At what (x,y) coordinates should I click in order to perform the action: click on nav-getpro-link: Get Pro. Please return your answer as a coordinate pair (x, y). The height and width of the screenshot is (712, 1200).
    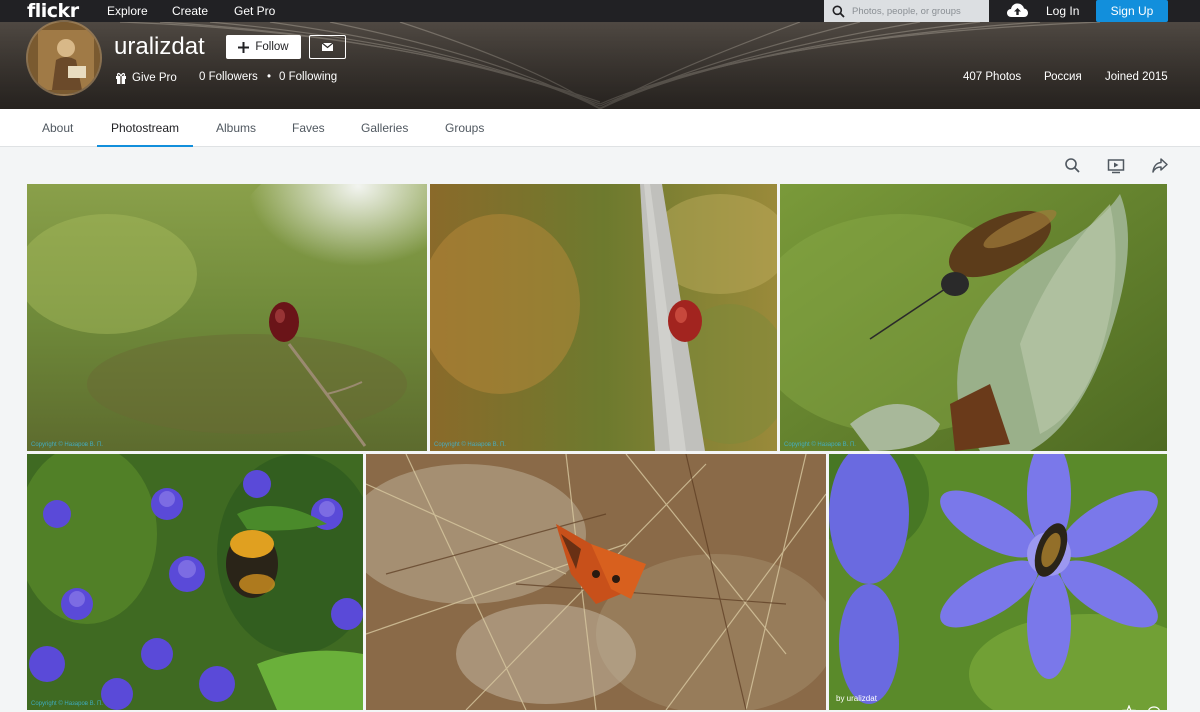
    Looking at the image, I should click on (254, 11).